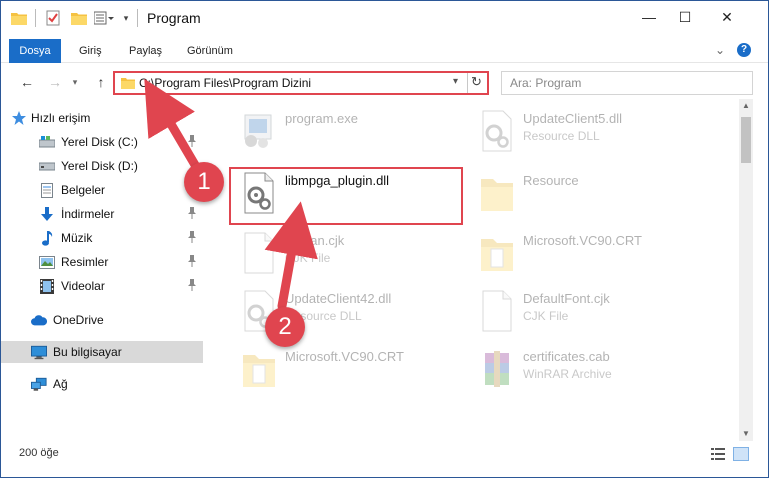  What do you see at coordinates (104, 18) in the screenshot?
I see `customize-toolbar-icon` at bounding box center [104, 18].